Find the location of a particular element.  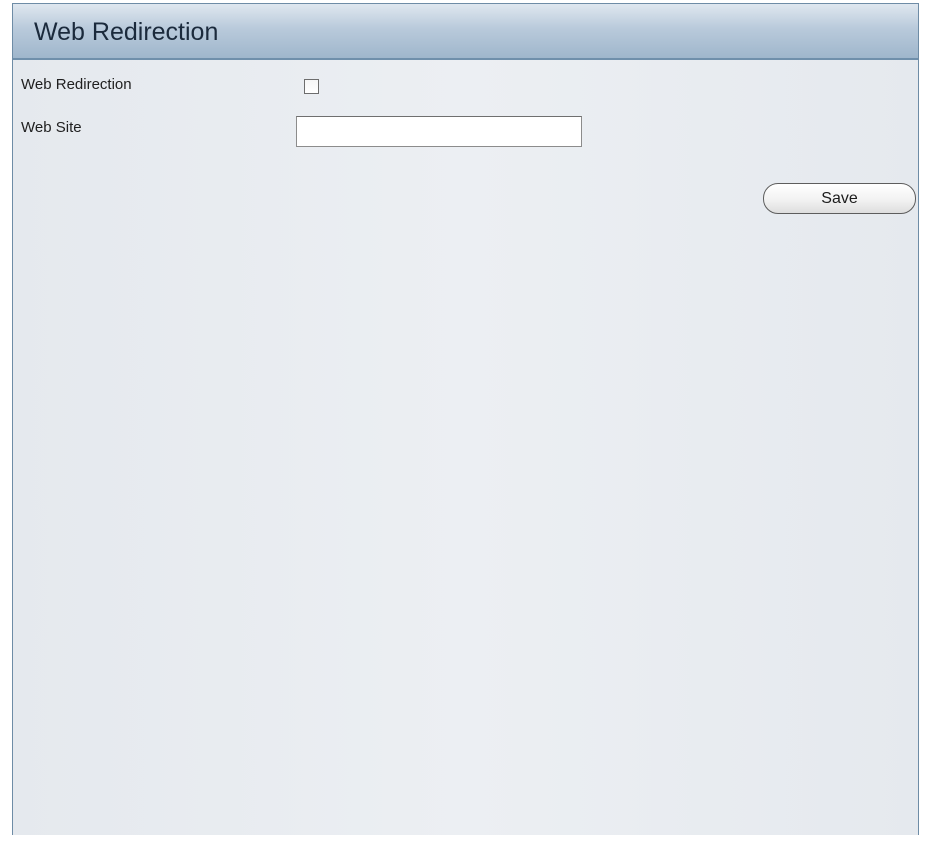

web-redirection-label: Web Redirection is located at coordinates (76, 84).